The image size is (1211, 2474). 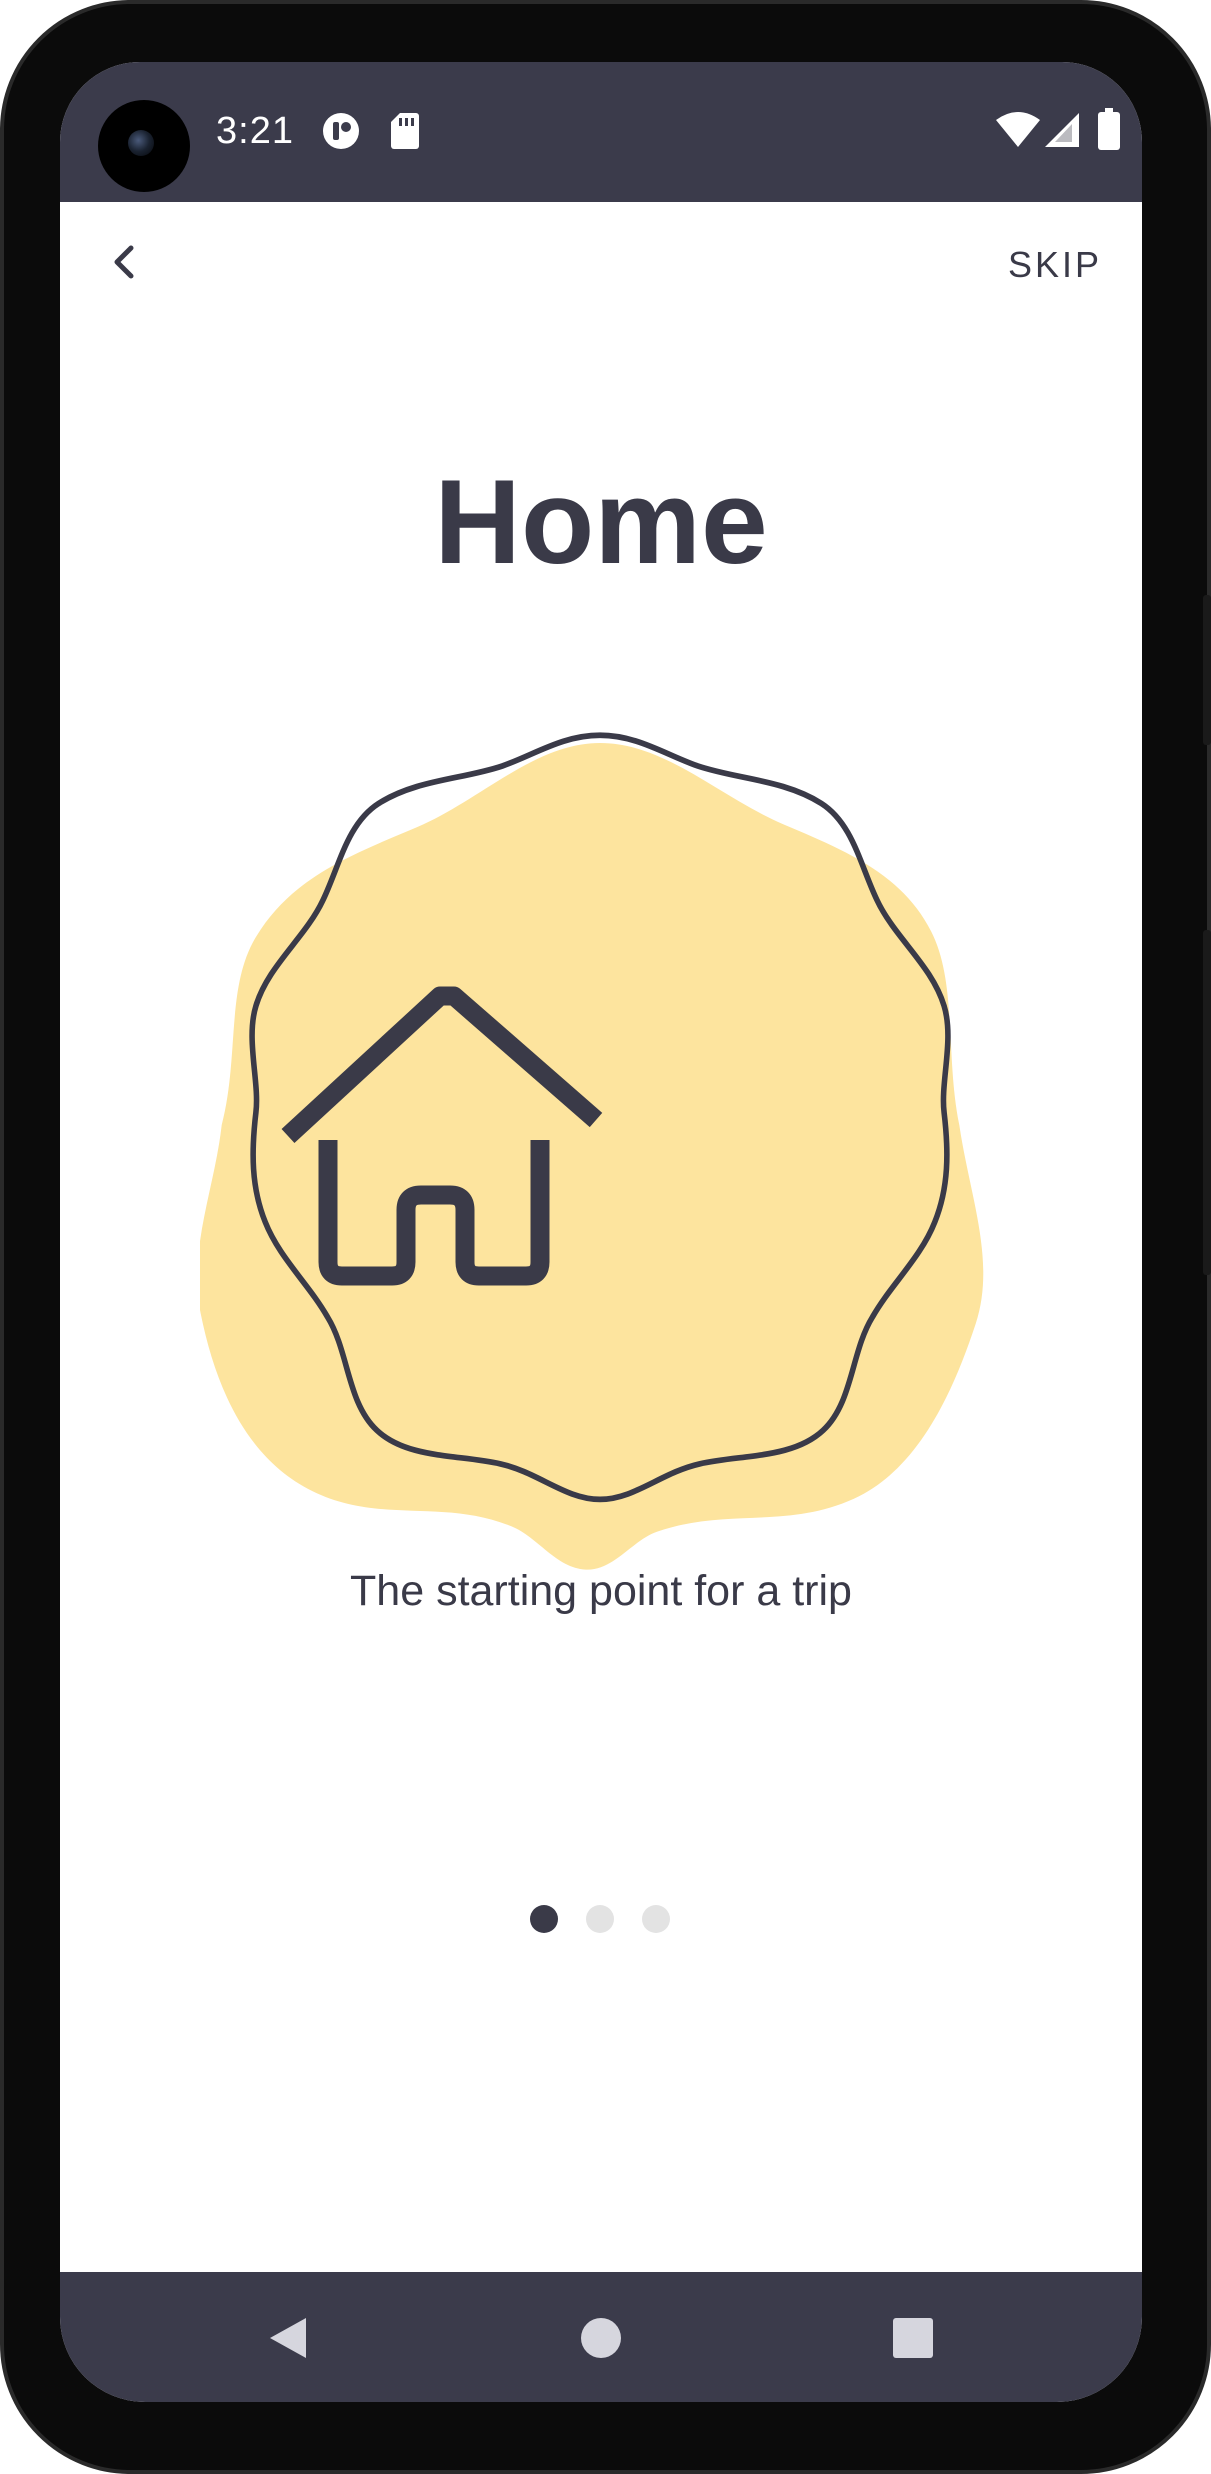 I want to click on chevron-left-icon, so click(x=124, y=262).